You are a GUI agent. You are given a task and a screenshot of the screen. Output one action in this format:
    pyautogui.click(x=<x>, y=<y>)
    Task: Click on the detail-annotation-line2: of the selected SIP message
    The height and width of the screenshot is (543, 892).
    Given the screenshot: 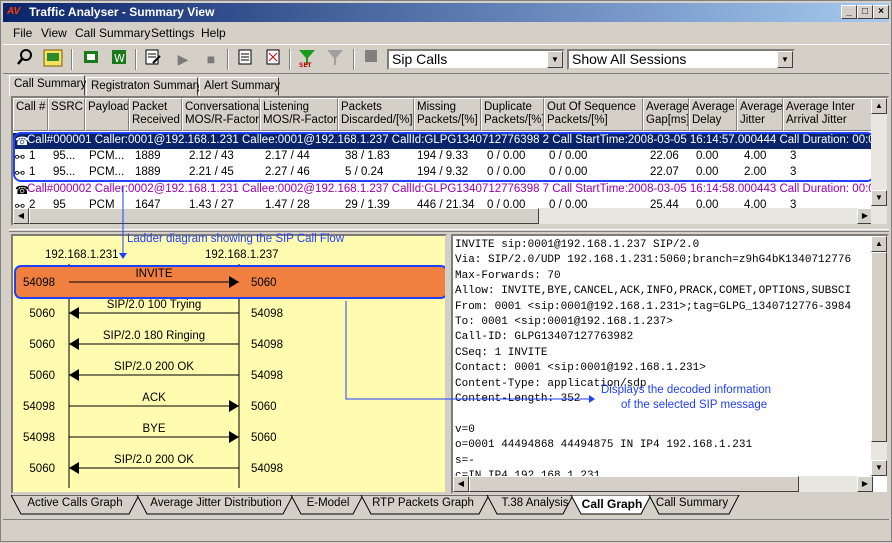 What is the action you would take?
    pyautogui.click(x=694, y=405)
    